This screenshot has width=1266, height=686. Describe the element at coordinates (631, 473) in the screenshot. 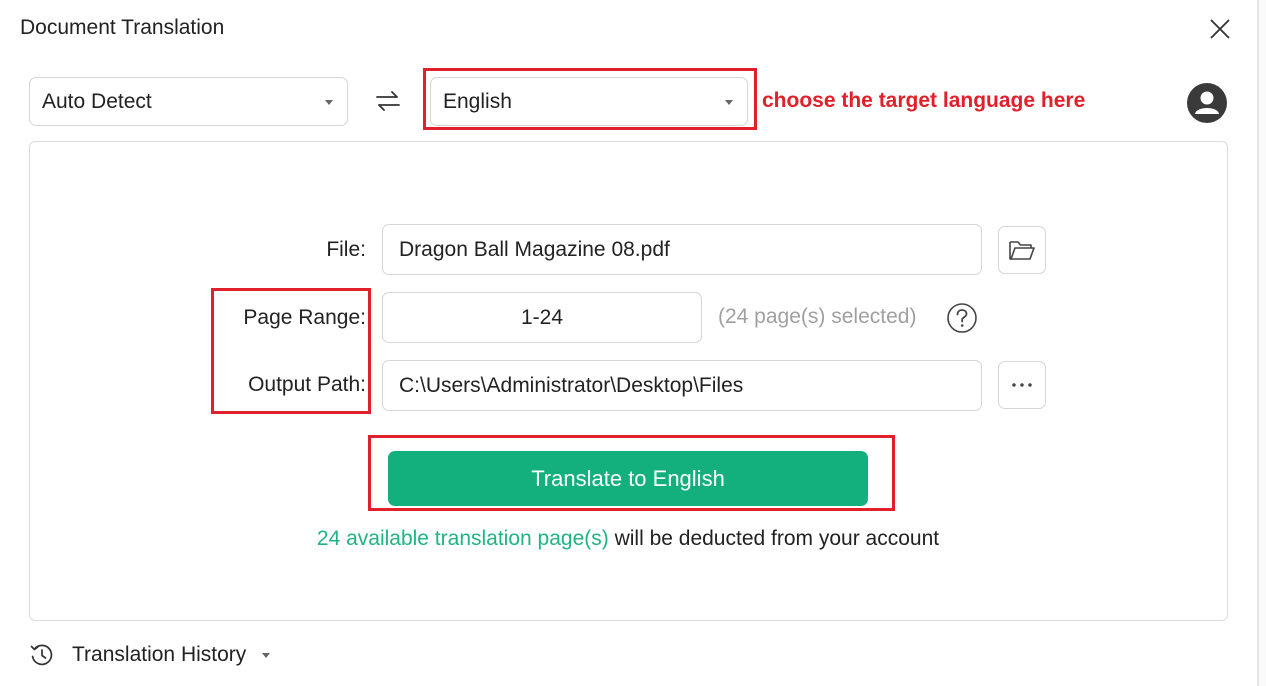

I see `annotation-box-translate-button` at that location.